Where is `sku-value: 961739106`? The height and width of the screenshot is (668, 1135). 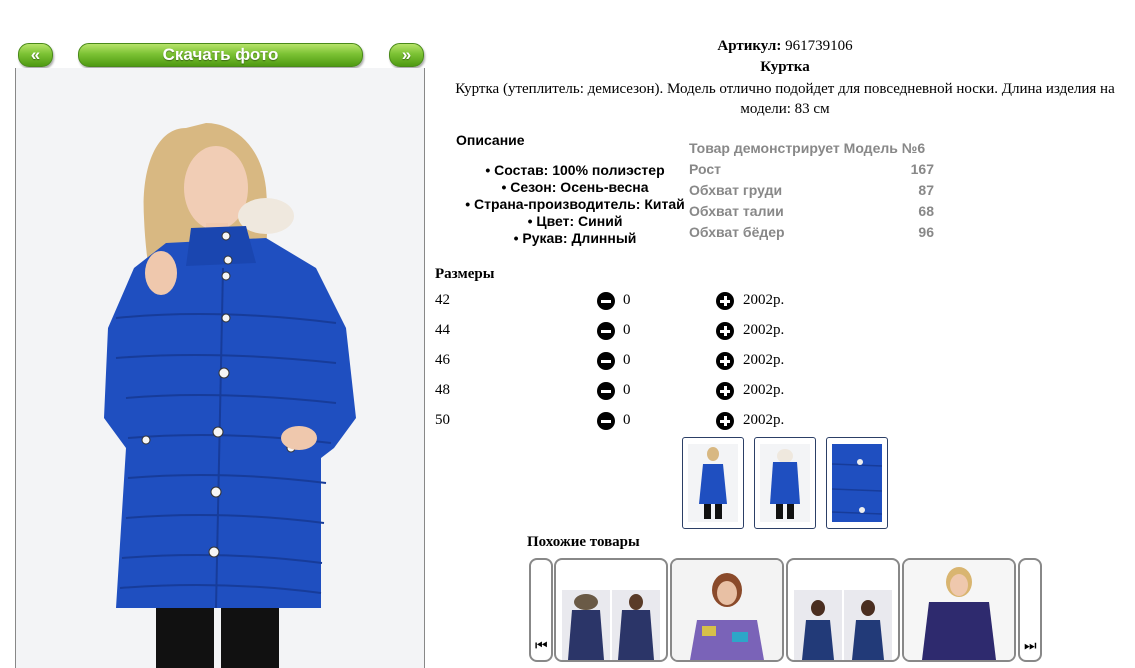
sku-value: 961739106 is located at coordinates (819, 46).